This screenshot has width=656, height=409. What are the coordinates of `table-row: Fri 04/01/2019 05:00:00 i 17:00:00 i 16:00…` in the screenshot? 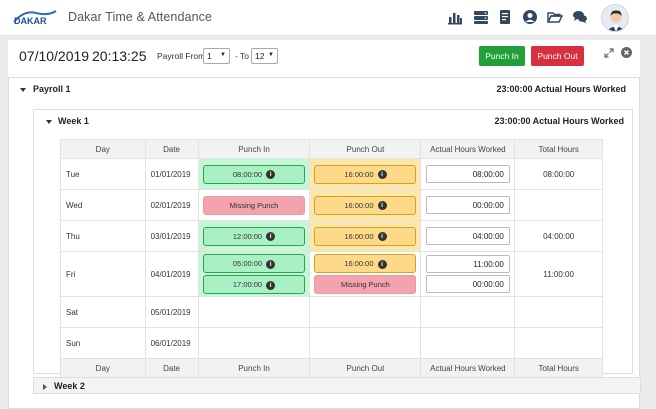 It's located at (331, 274).